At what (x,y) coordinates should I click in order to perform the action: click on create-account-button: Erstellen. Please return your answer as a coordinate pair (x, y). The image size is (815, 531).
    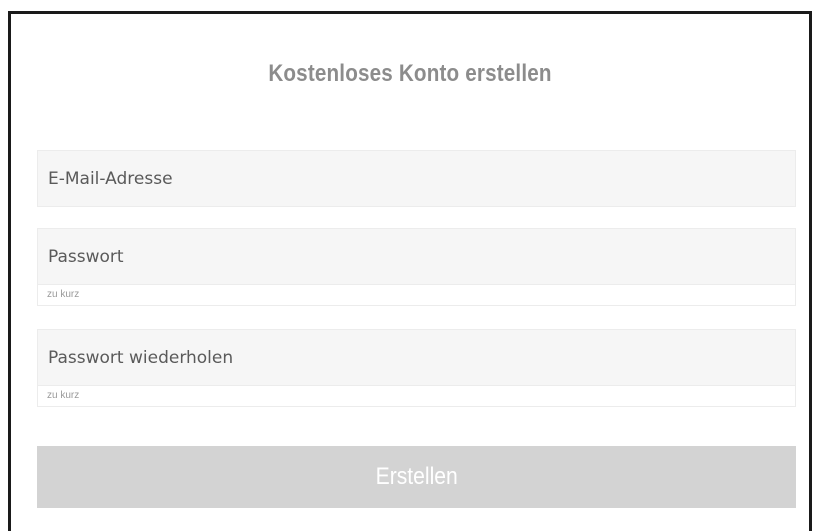
    Looking at the image, I should click on (416, 477).